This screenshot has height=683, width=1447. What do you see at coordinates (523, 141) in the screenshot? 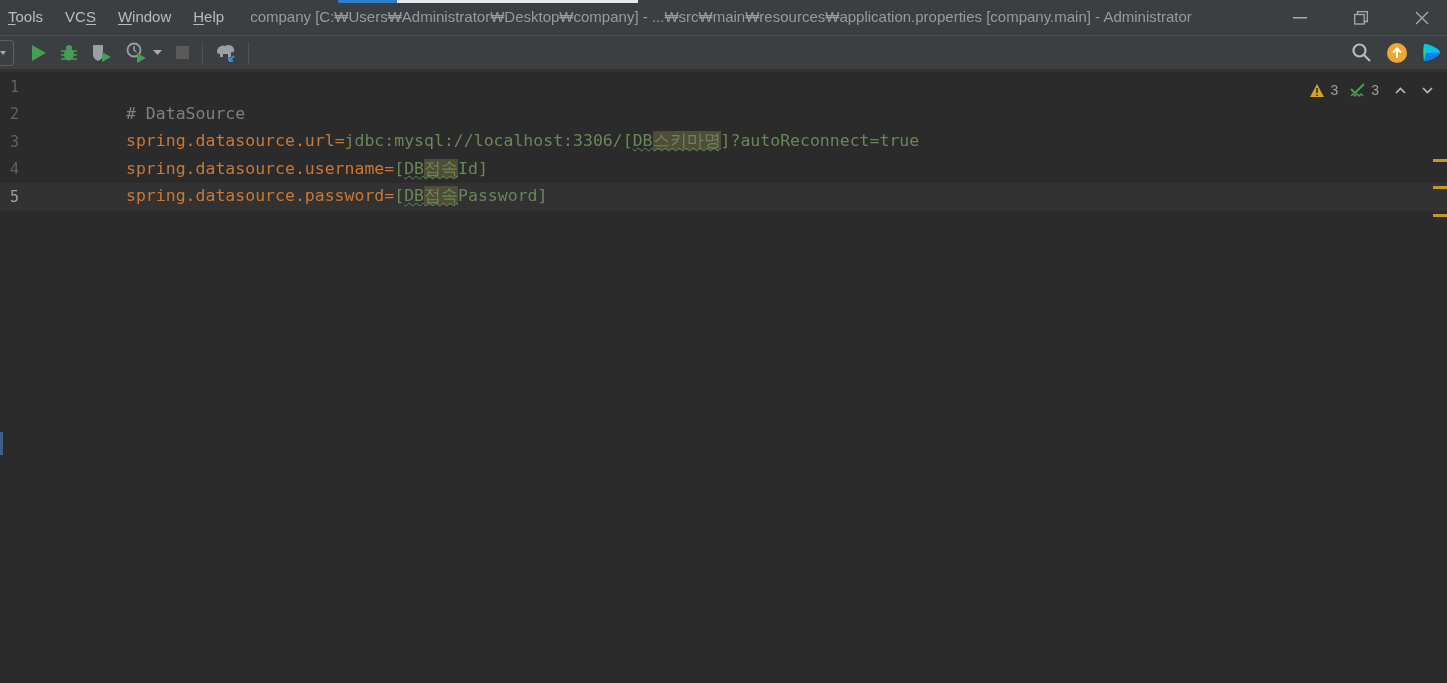
I see `code-line: spring.datasource.url=jdbc:mysql://localhost:3306/[DB스키마명]?autoReconnect=true` at bounding box center [523, 141].